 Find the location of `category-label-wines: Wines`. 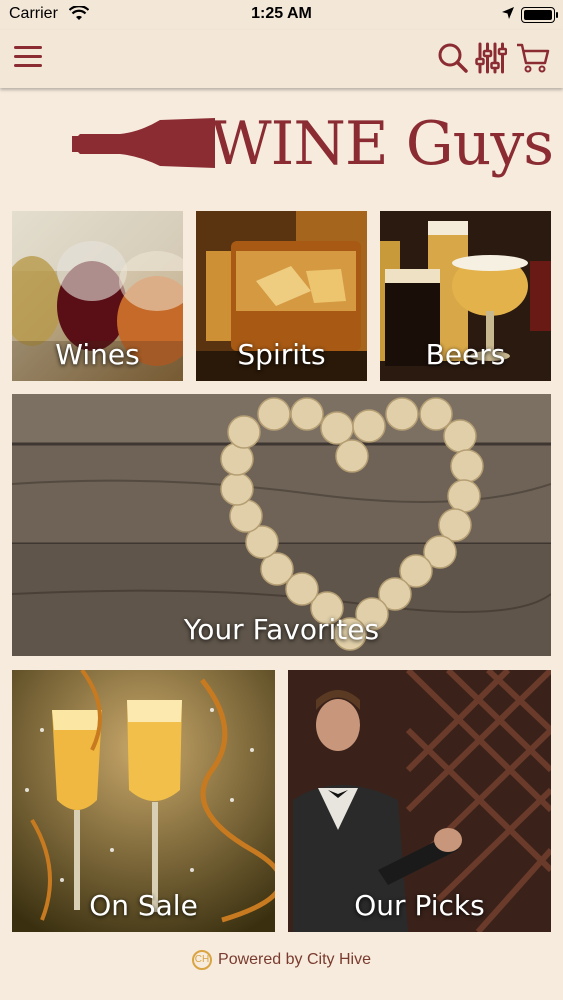

category-label-wines: Wines is located at coordinates (97, 354).